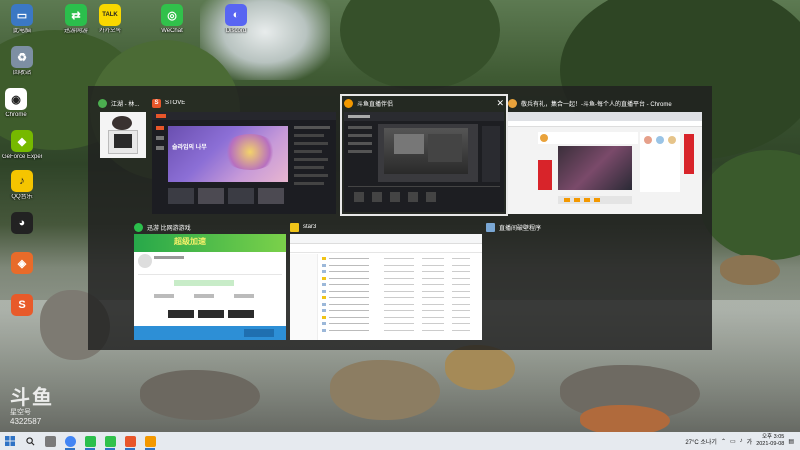  What do you see at coordinates (596, 104) in the screenshot?
I see `window-title: 敬兵有礼，集合一起！-斗鱼-每个人的直播平台 - Chrome` at bounding box center [596, 104].